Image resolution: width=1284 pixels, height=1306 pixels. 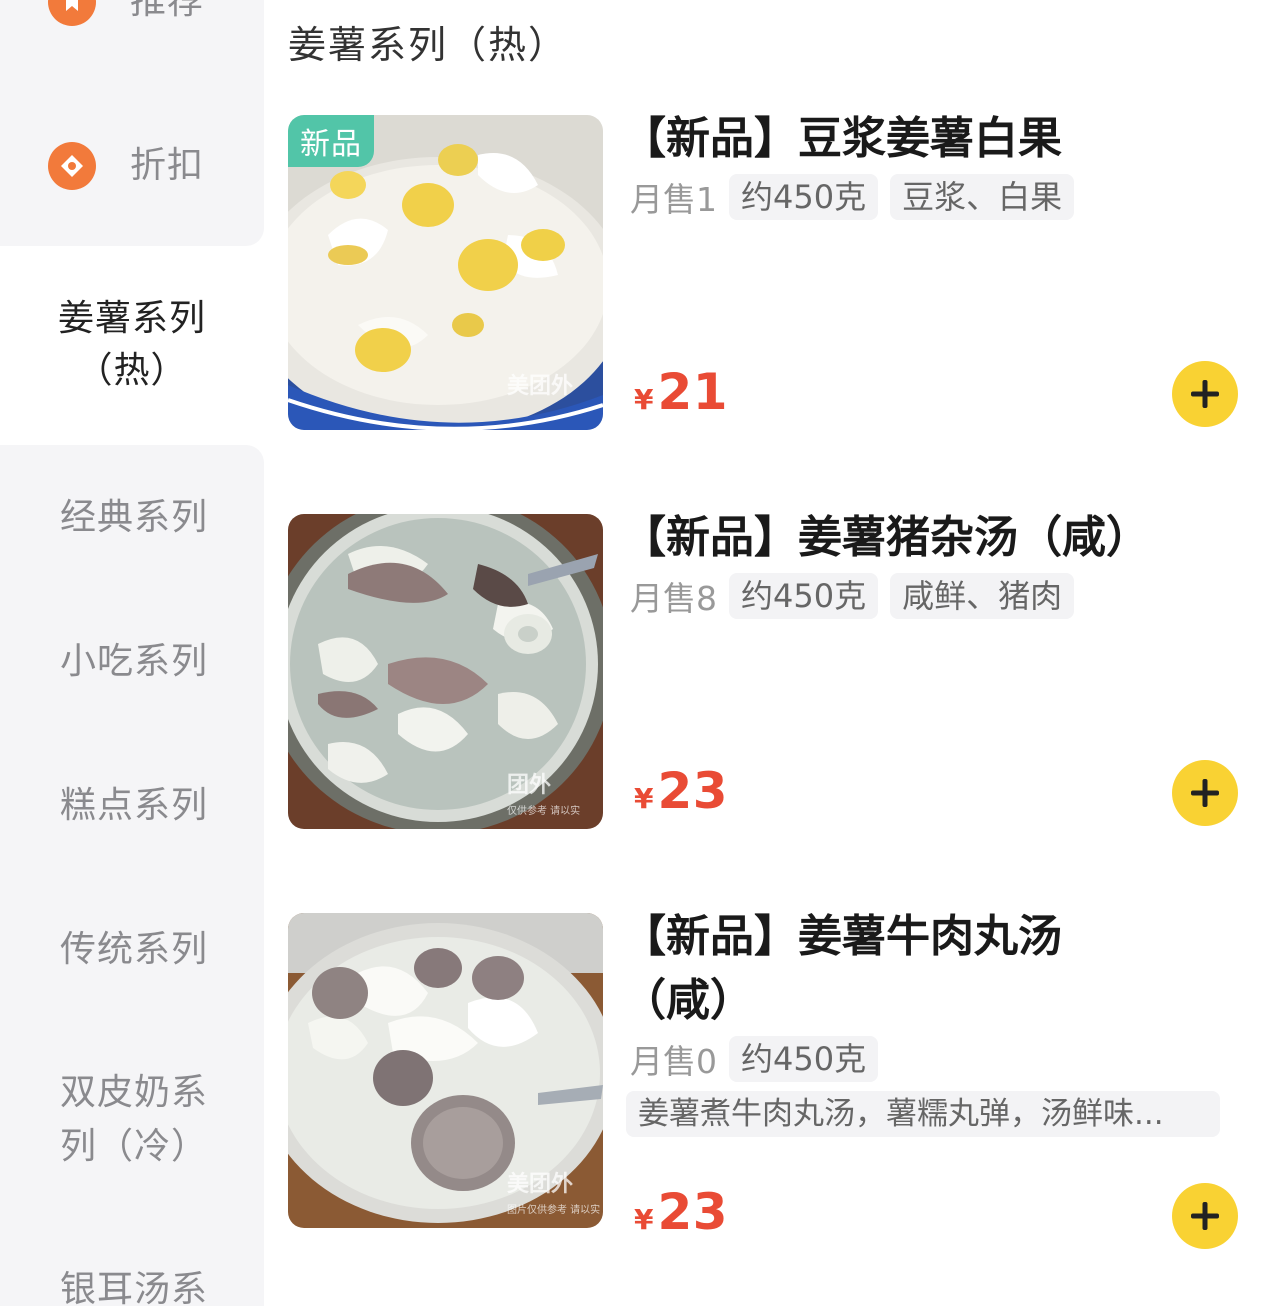 What do you see at coordinates (132, 370) in the screenshot?
I see `sidebar-item-label-line2: （热）` at bounding box center [132, 370].